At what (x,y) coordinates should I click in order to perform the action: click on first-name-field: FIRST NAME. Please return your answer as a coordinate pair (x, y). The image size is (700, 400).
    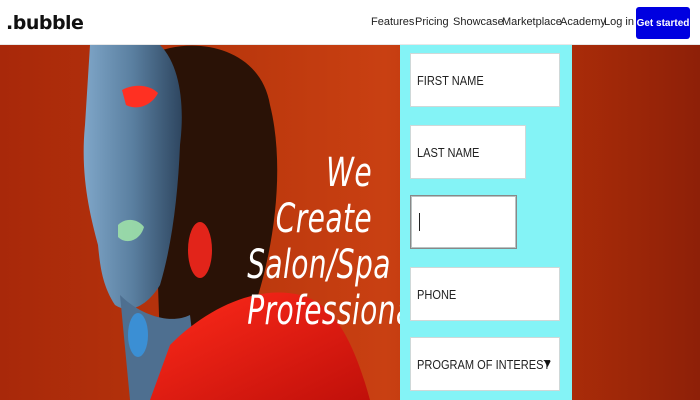
    Looking at the image, I should click on (485, 80).